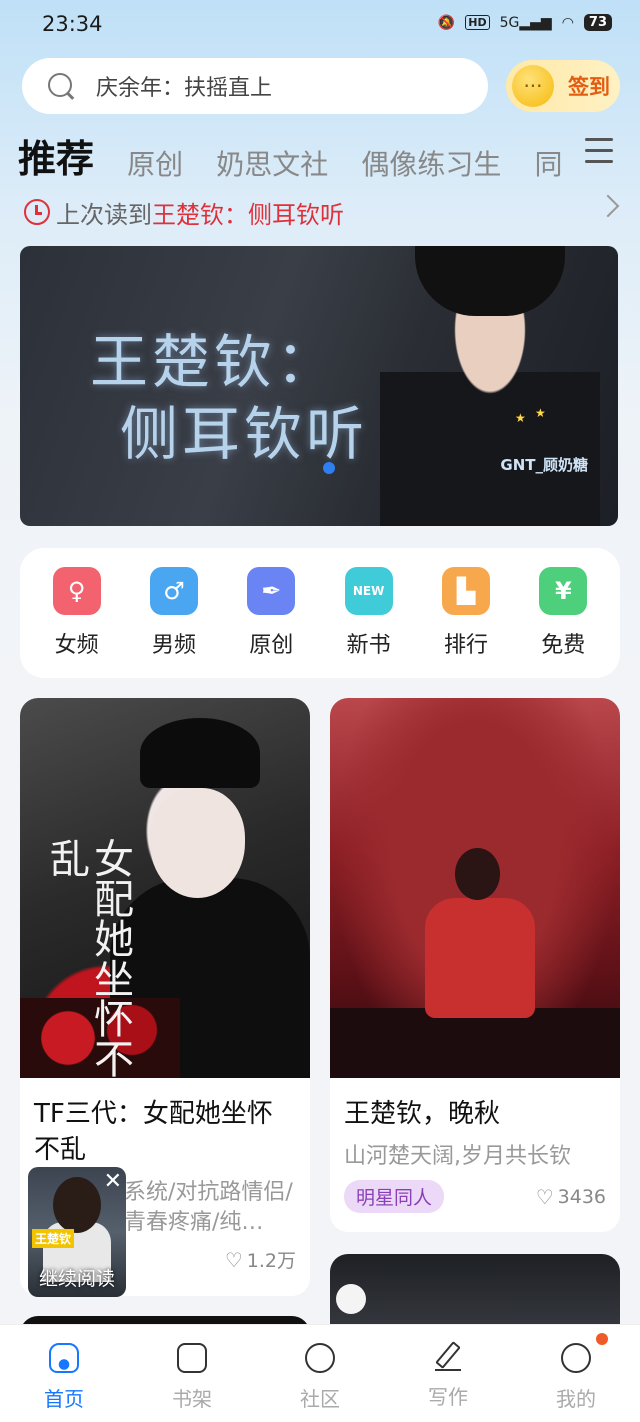 The image size is (640, 1422). Describe the element at coordinates (72, 24) in the screenshot. I see `status-time: 23:34` at that location.